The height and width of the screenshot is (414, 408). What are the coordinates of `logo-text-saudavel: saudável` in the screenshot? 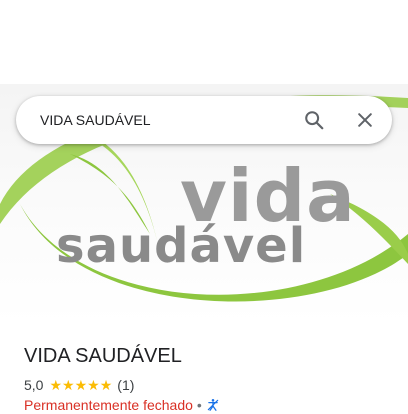 It's located at (181, 246).